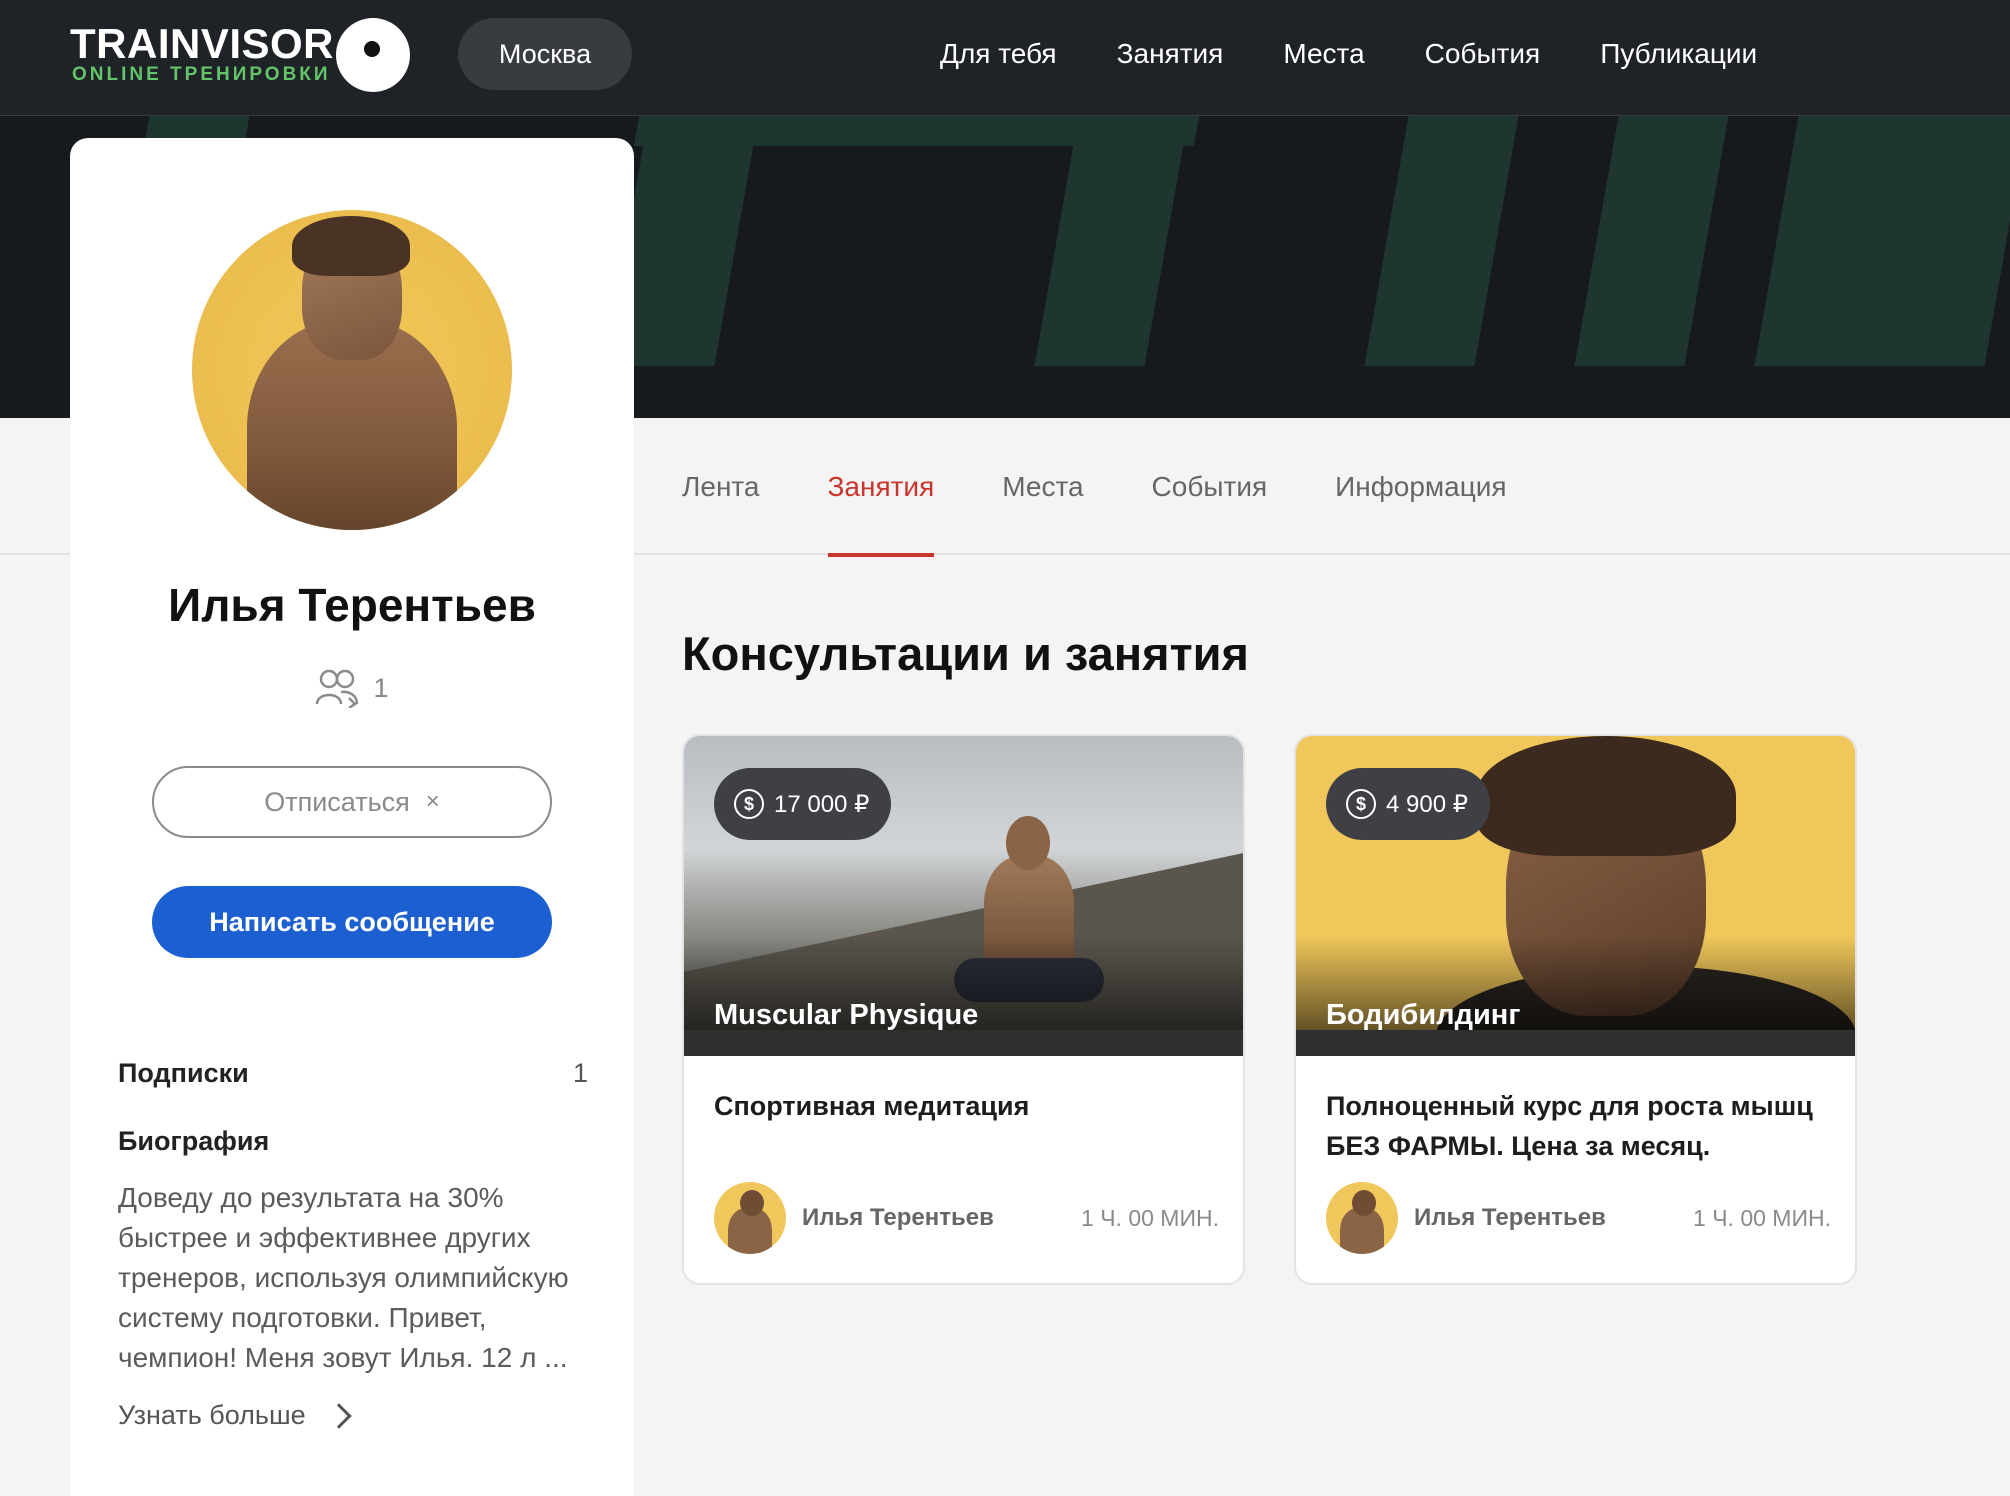 The image size is (2010, 1496). What do you see at coordinates (352, 370) in the screenshot?
I see `profile-avatar` at bounding box center [352, 370].